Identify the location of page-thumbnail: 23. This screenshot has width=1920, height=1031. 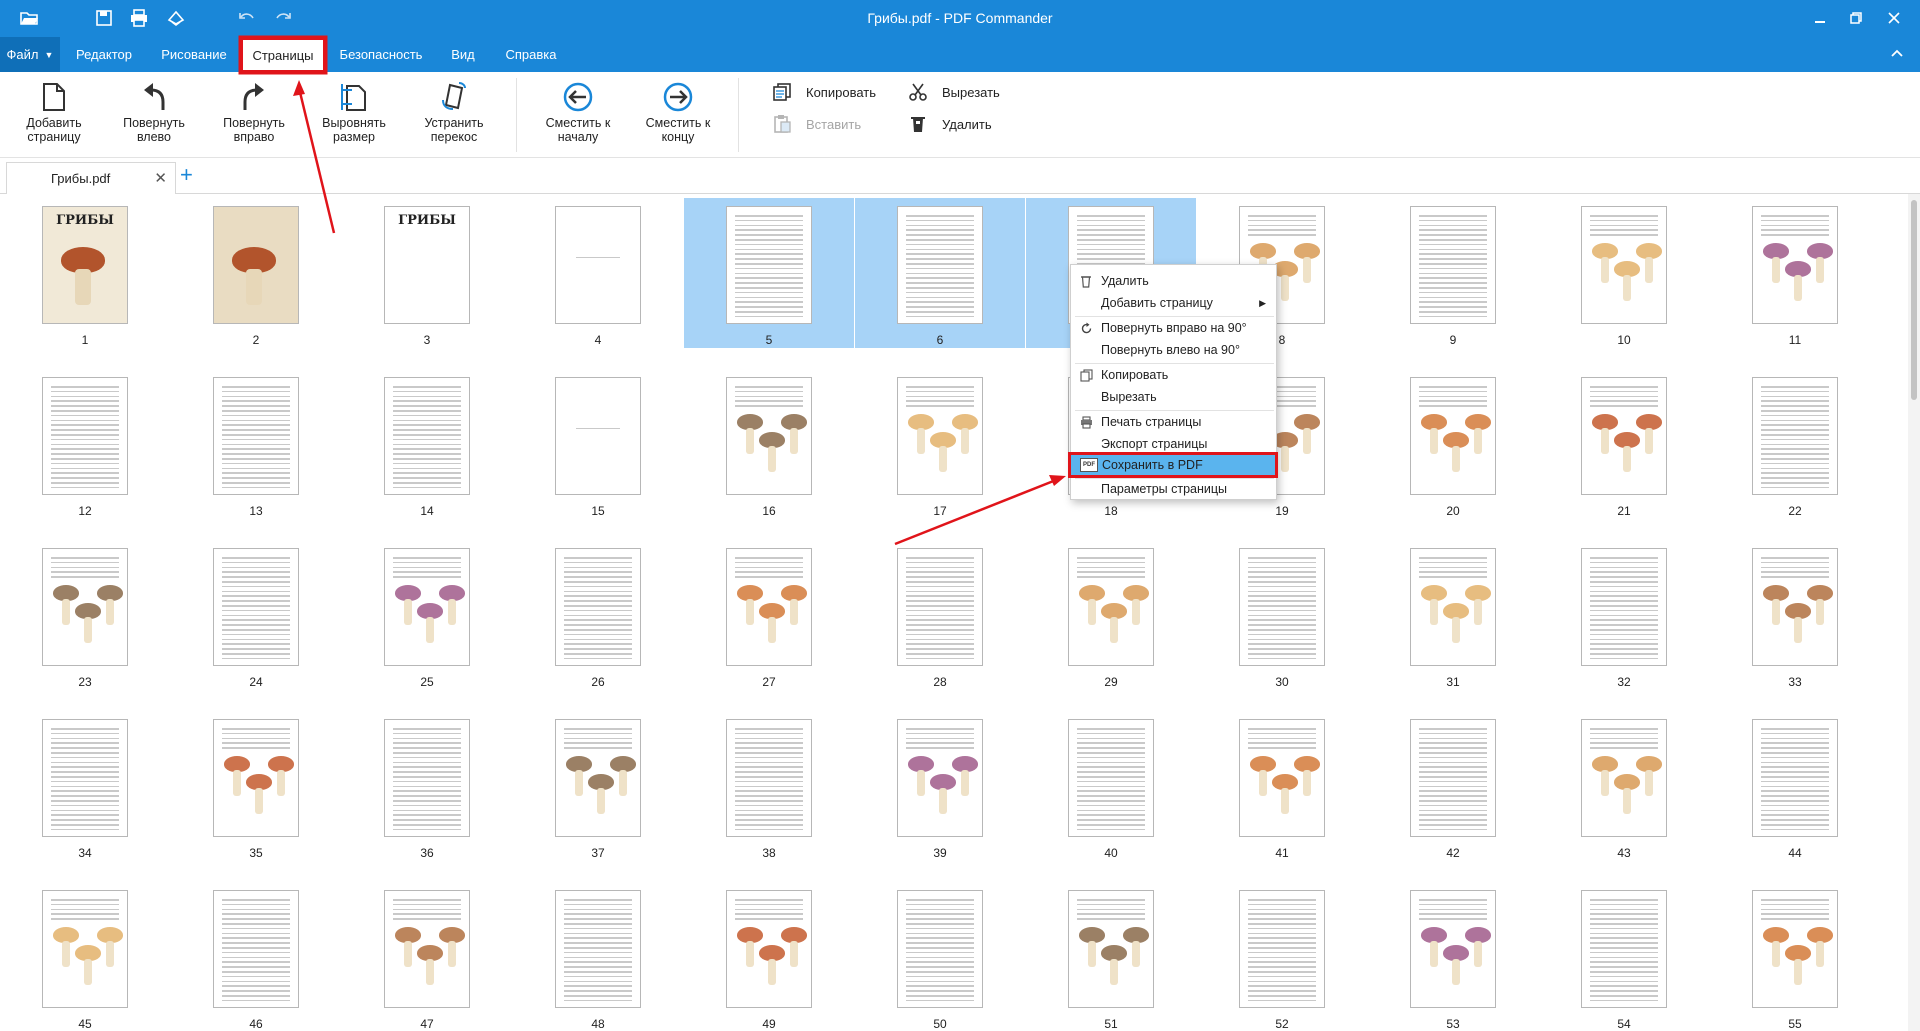
(85, 615).